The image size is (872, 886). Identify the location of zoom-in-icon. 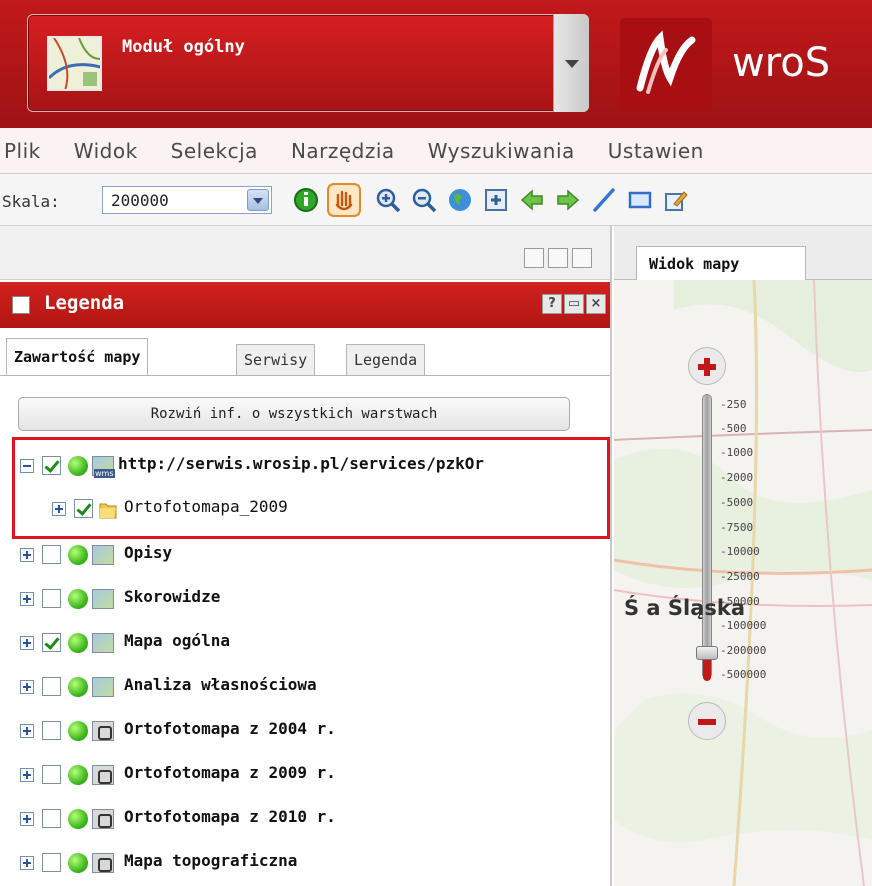
(388, 200).